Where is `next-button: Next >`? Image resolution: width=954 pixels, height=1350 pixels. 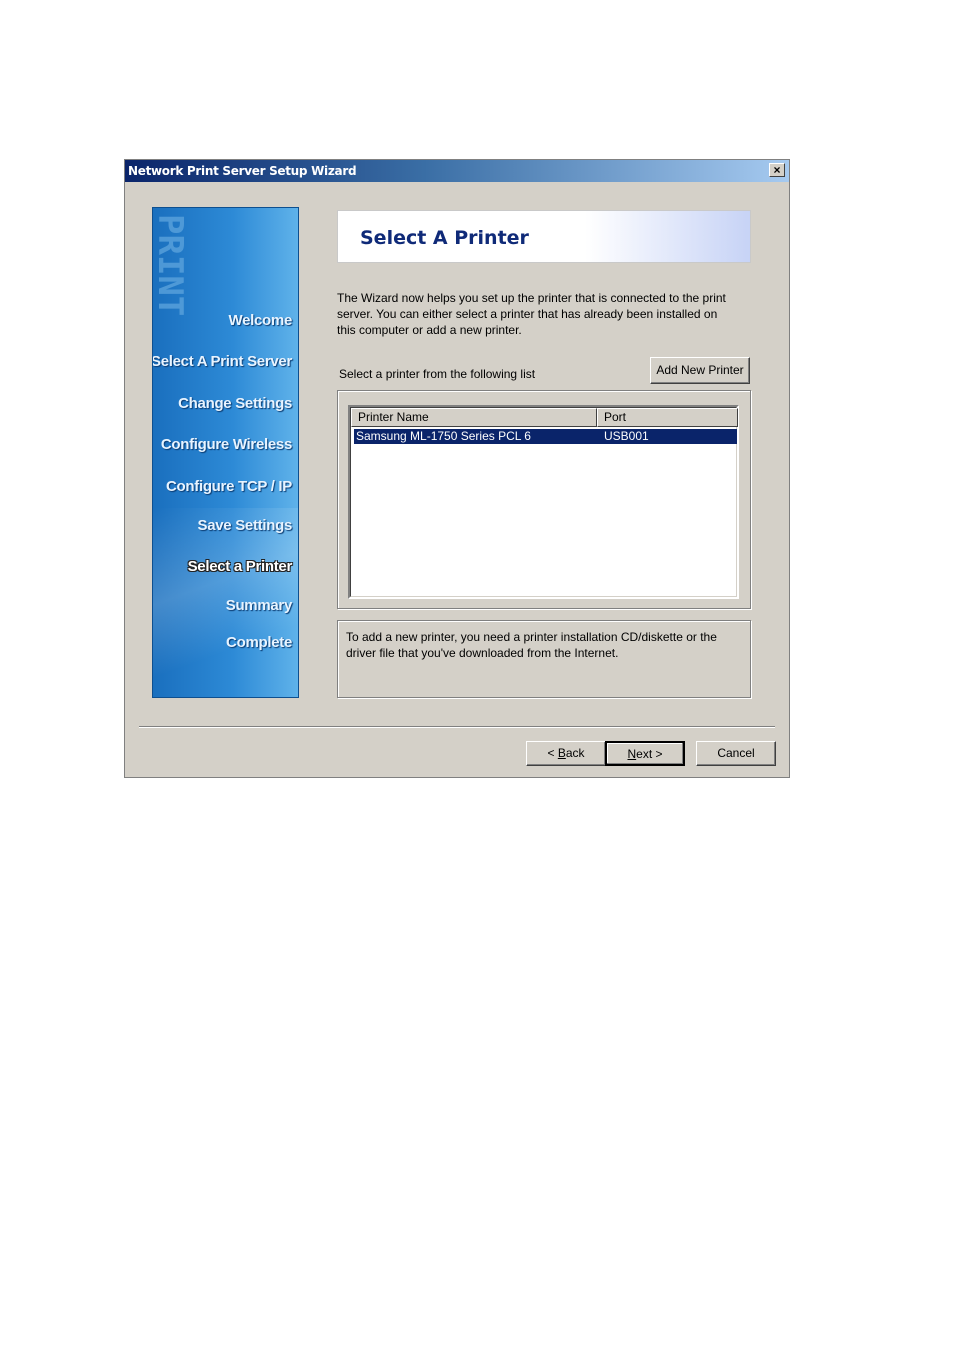
next-button: Next > is located at coordinates (645, 753).